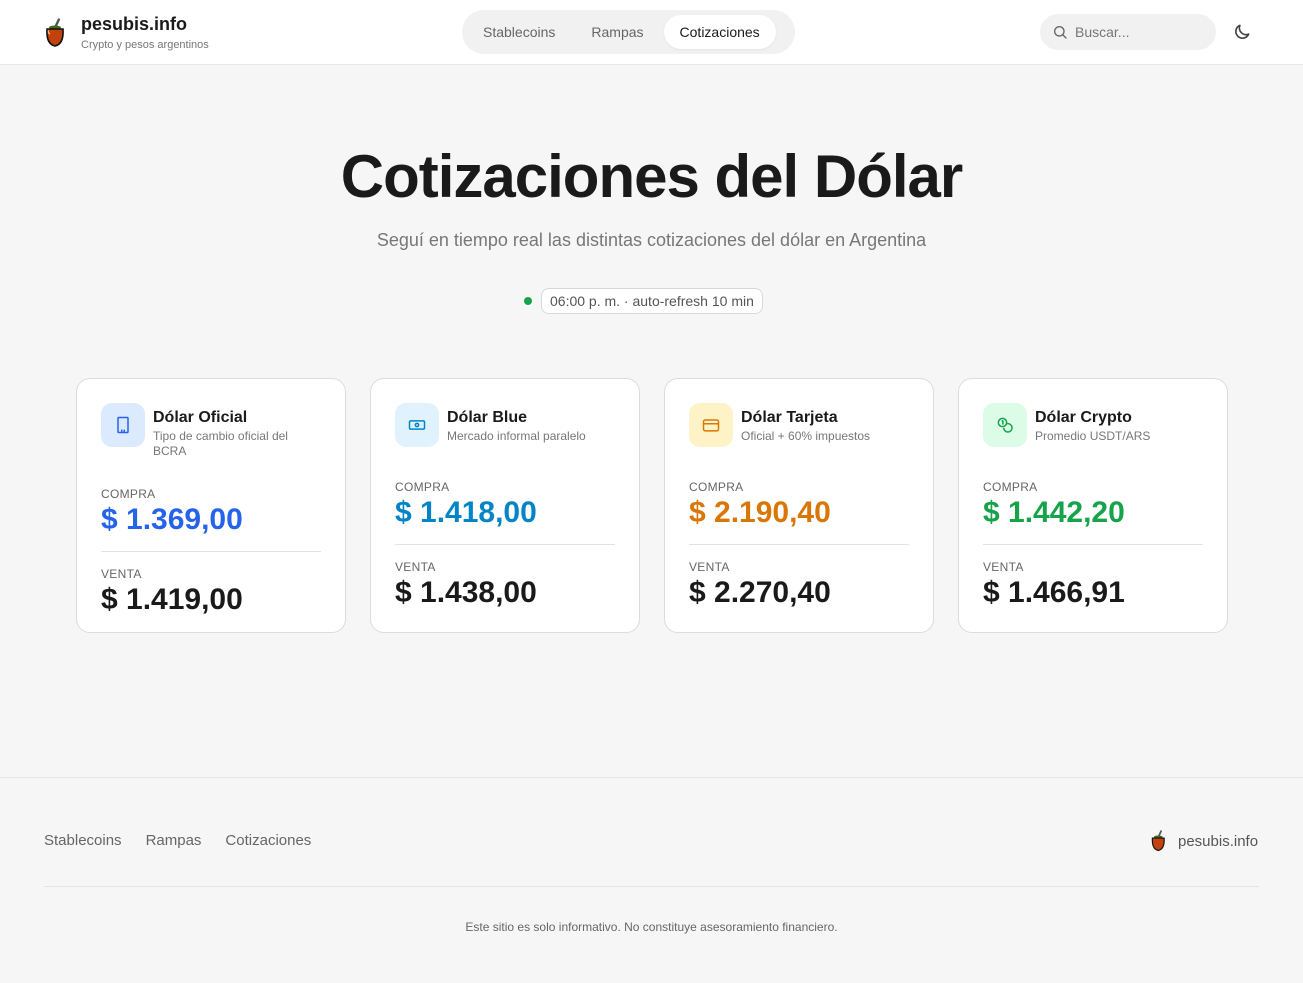 The image size is (1303, 983). What do you see at coordinates (487, 417) in the screenshot?
I see `card-title: Dólar Blue` at bounding box center [487, 417].